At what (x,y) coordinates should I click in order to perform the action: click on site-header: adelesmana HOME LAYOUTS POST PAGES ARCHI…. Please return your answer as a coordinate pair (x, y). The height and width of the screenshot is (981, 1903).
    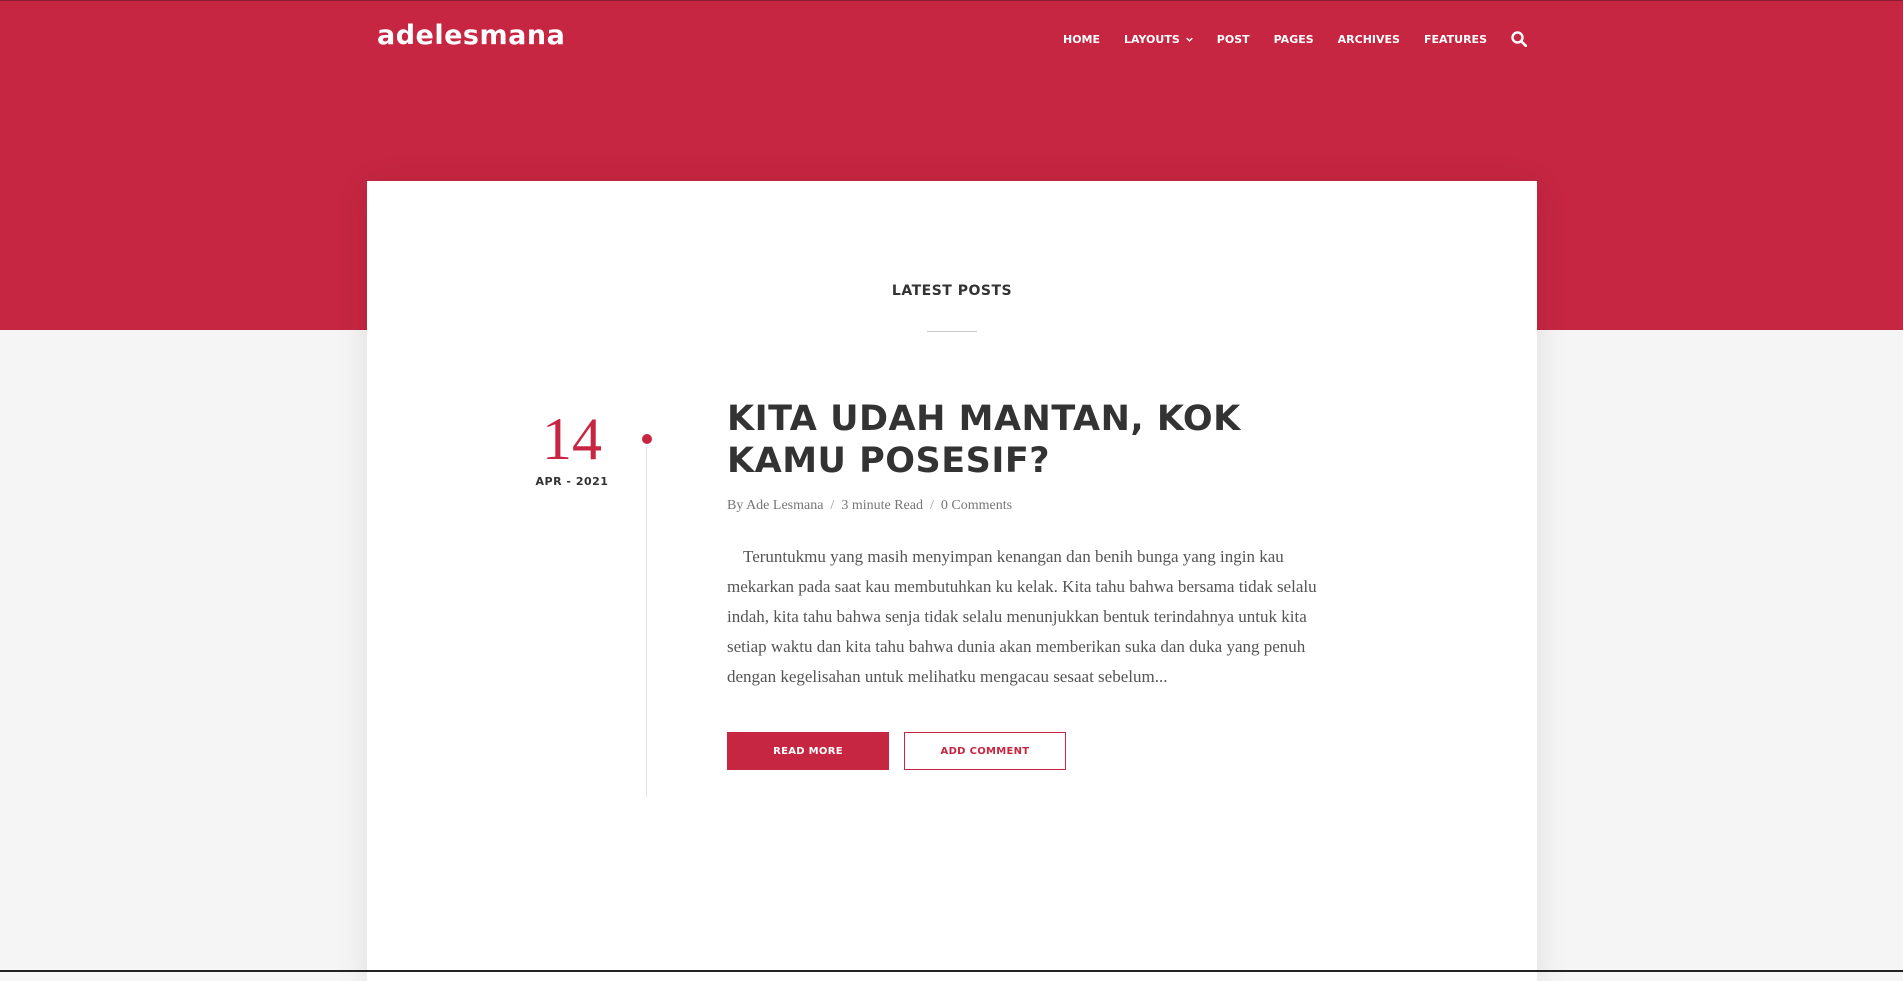
    Looking at the image, I should click on (952, 40).